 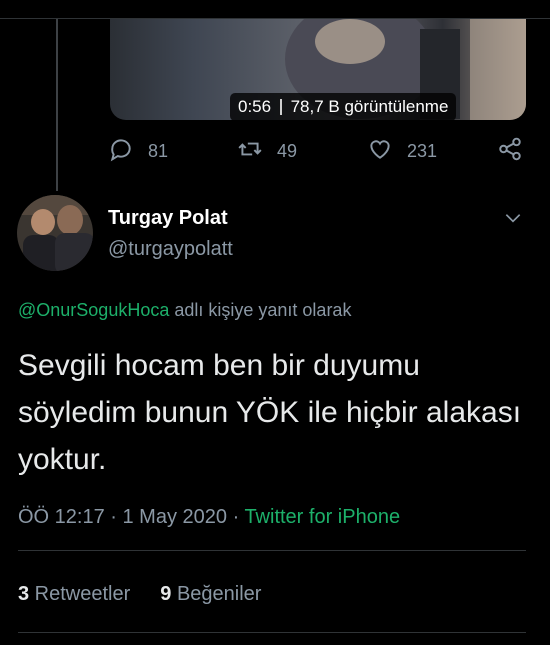 What do you see at coordinates (139, 594) in the screenshot?
I see `tweet-stats: 3 Retweetler 9 Beğeniler` at bounding box center [139, 594].